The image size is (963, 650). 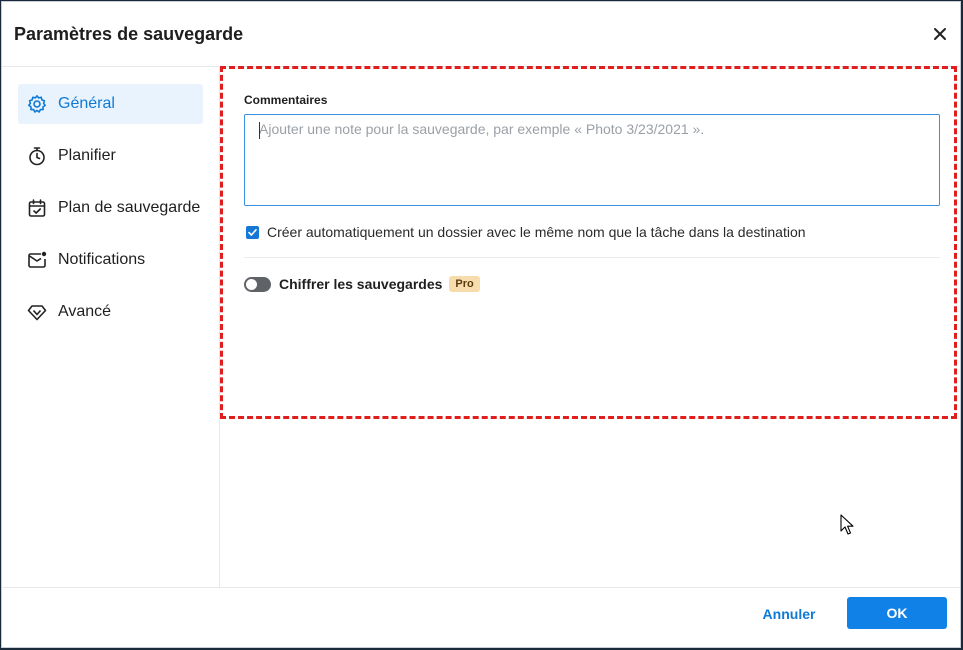 What do you see at coordinates (85, 311) in the screenshot?
I see `sidebar-item-label: Avancé` at bounding box center [85, 311].